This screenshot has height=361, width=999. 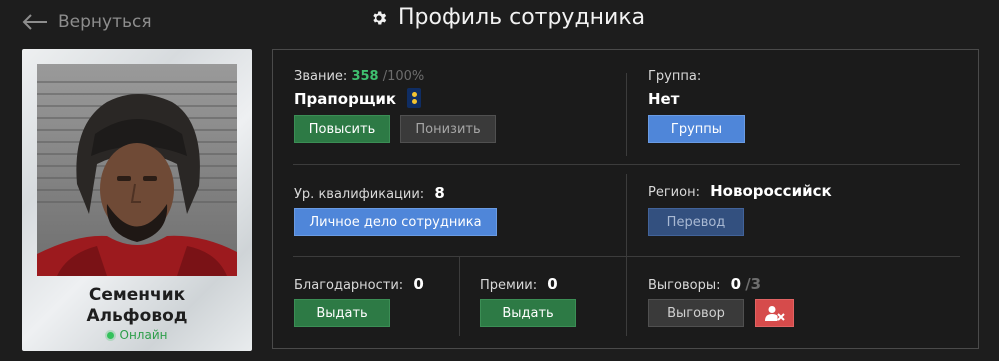 What do you see at coordinates (380, 17) in the screenshot?
I see `gear-icon` at bounding box center [380, 17].